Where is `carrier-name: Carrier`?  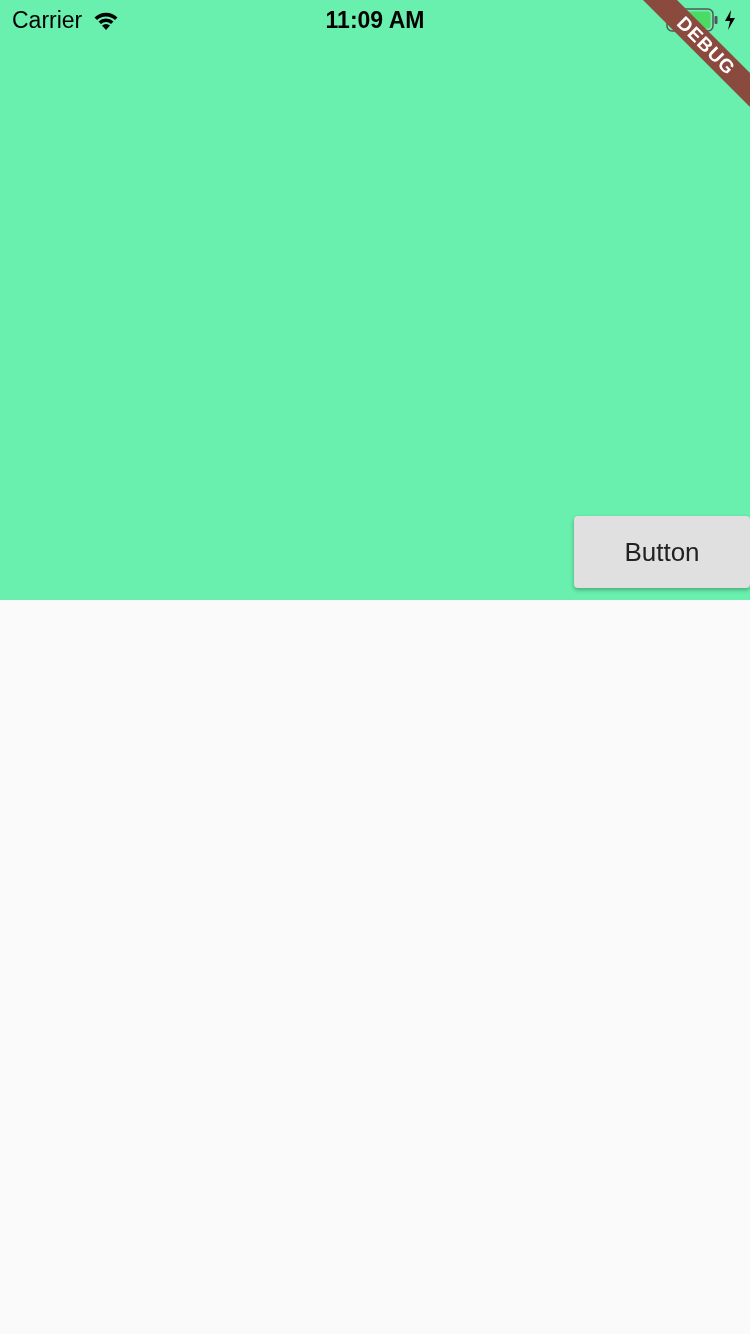 carrier-name: Carrier is located at coordinates (47, 20).